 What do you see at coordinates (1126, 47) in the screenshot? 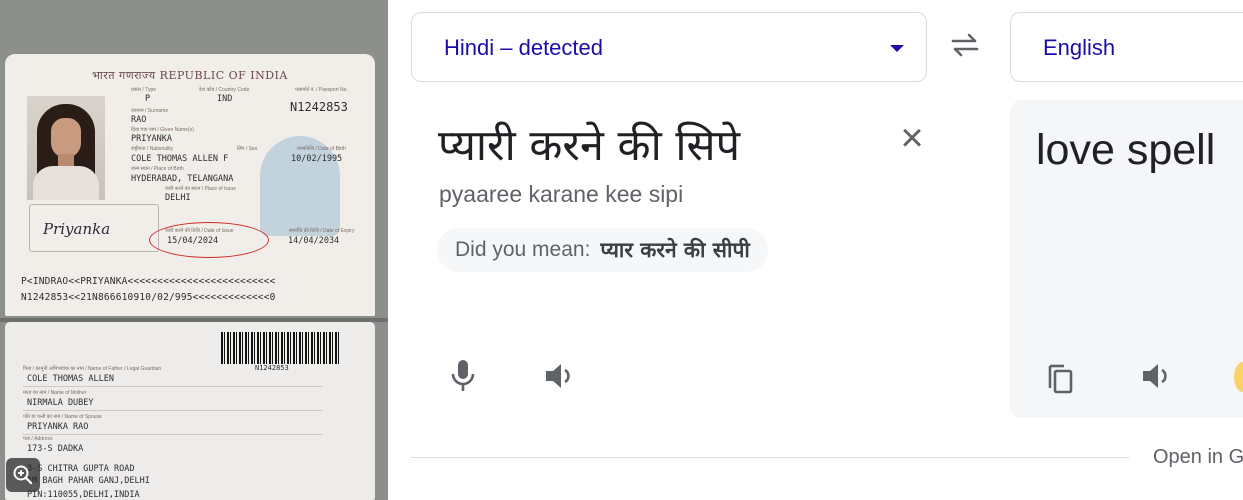
I see `target-language-selector: English` at bounding box center [1126, 47].